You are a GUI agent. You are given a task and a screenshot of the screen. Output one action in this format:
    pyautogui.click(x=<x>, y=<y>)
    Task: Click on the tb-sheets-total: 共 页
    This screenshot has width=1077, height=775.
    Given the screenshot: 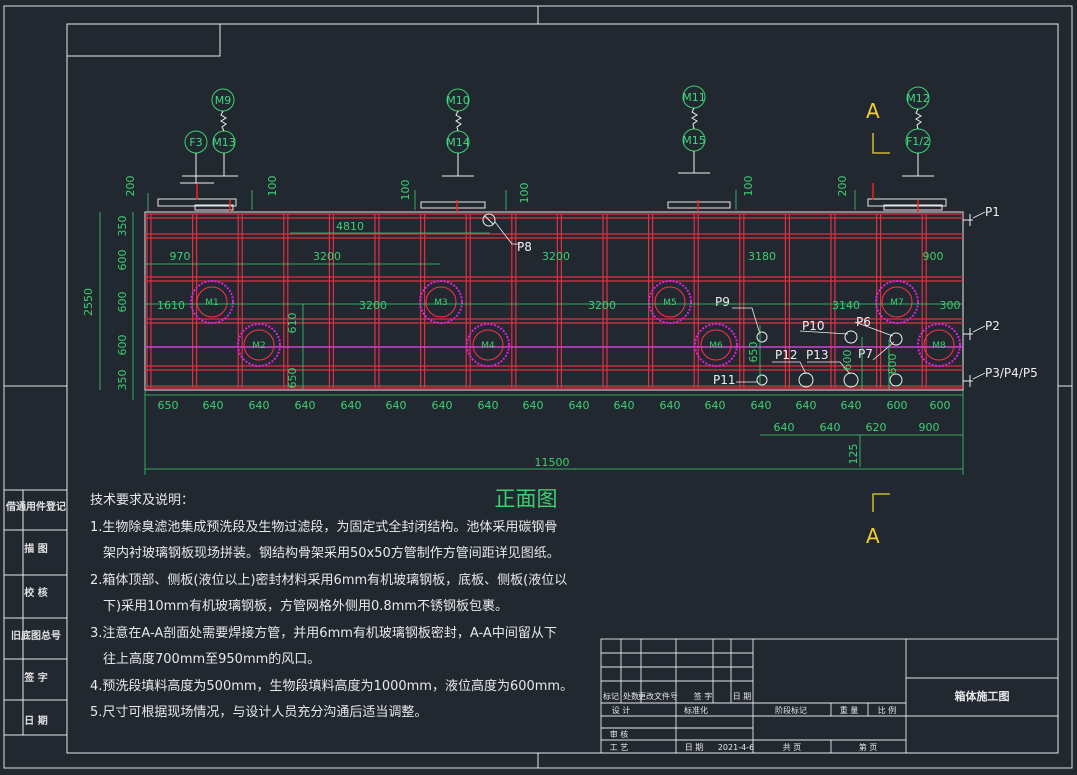 What is the action you would take?
    pyautogui.click(x=792, y=747)
    